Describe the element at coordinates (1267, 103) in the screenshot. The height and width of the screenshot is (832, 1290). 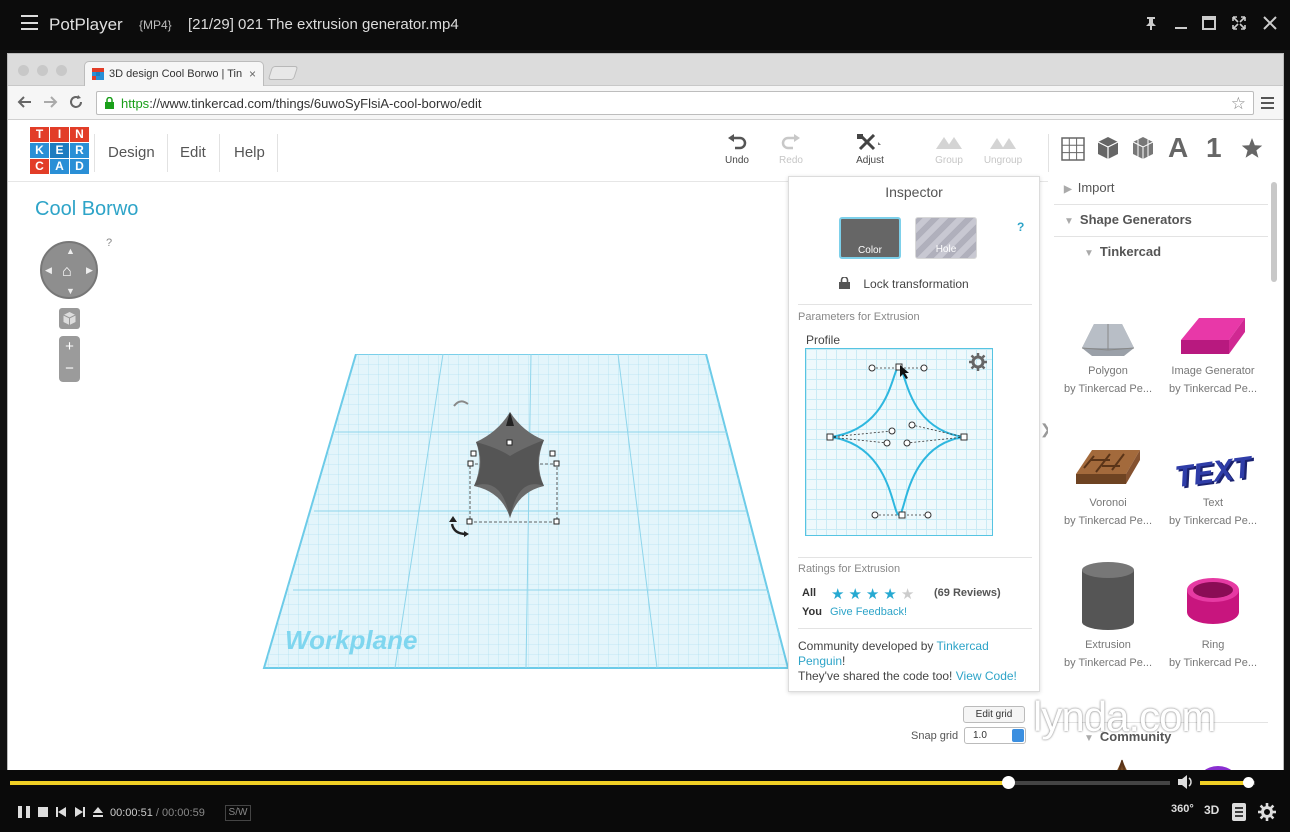
I see `browser-menu-icon` at that location.